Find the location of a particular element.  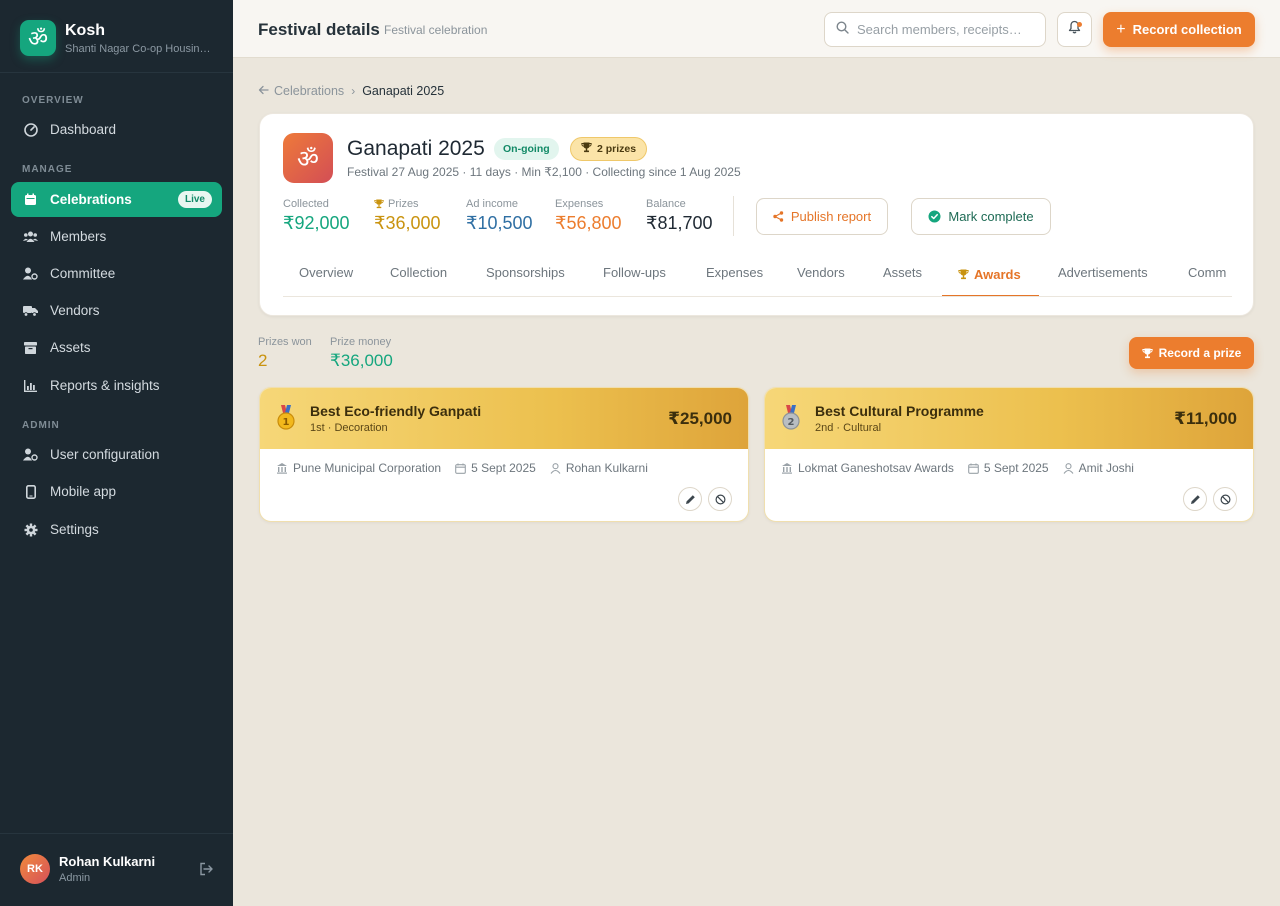

stat-value: ₹92,000 is located at coordinates (316, 223).